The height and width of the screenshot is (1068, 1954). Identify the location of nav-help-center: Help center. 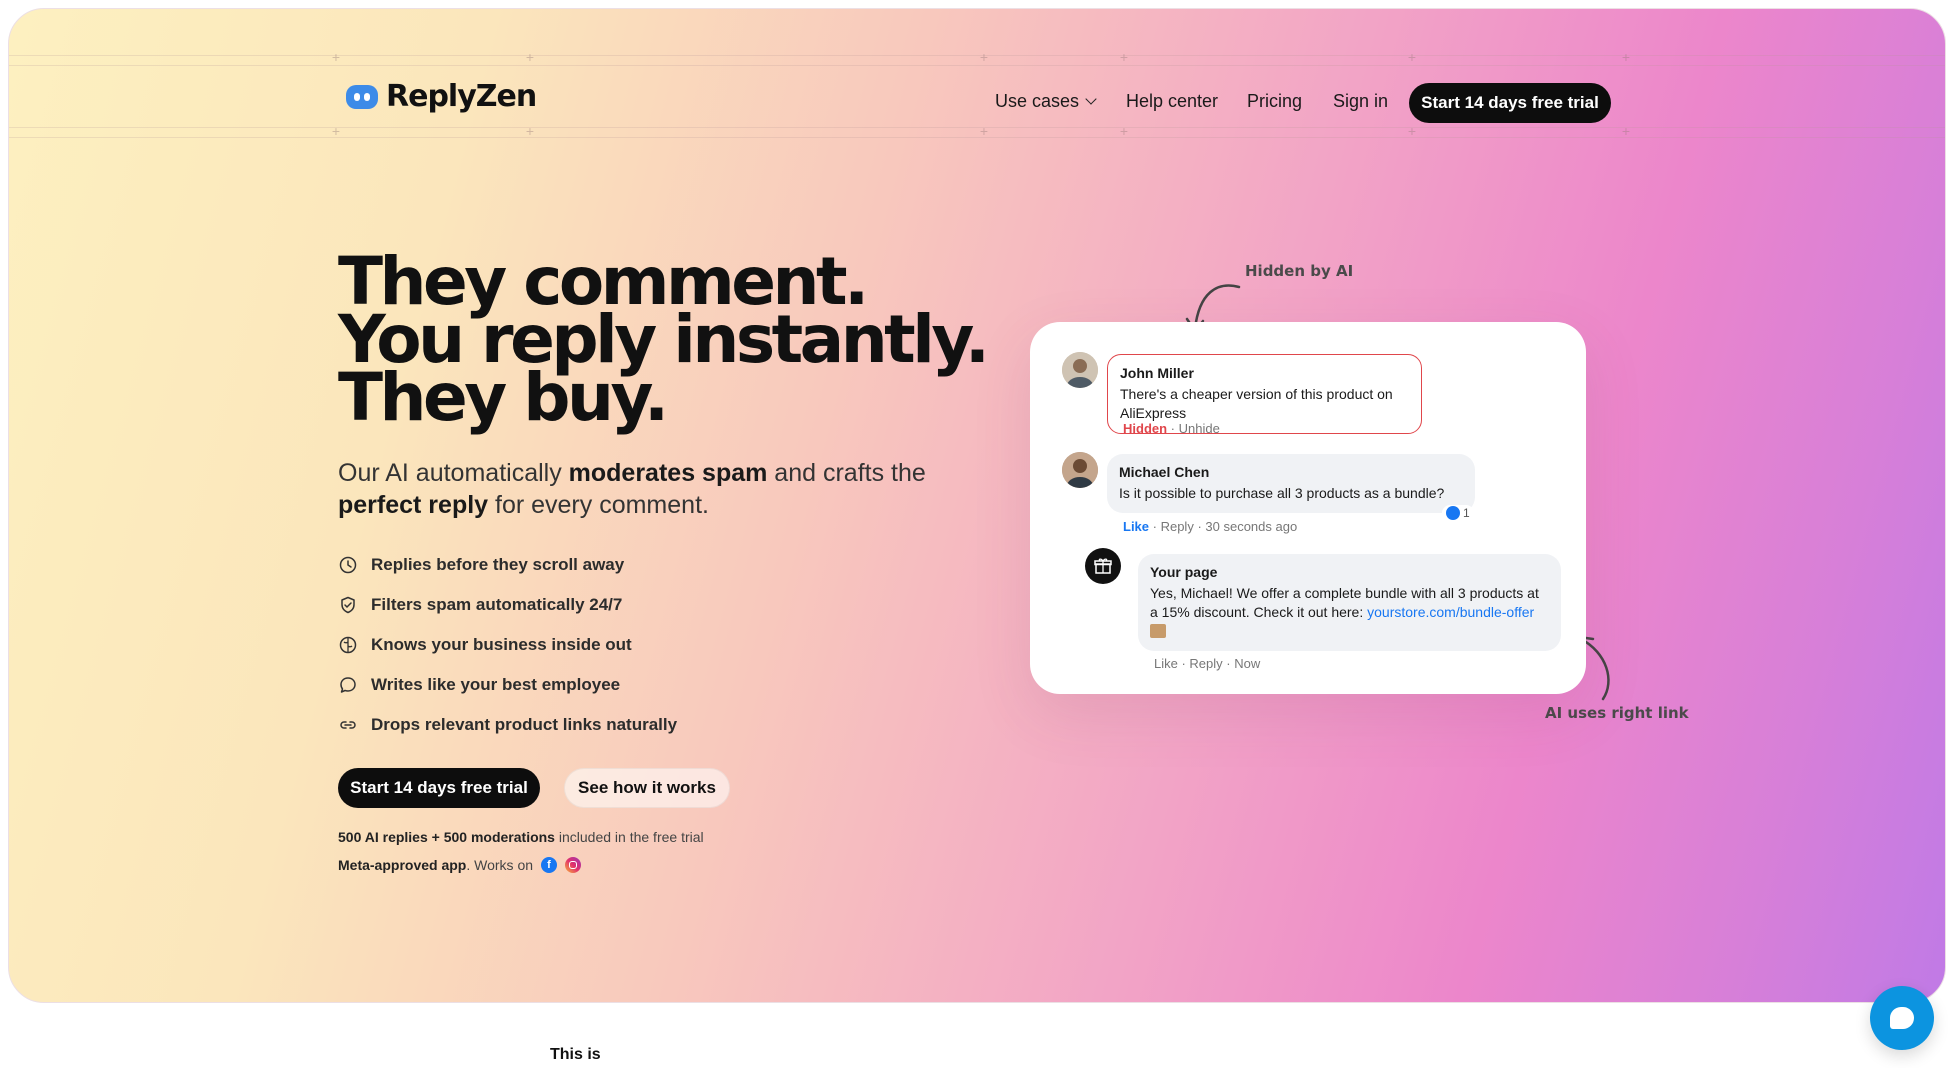
(1172, 101).